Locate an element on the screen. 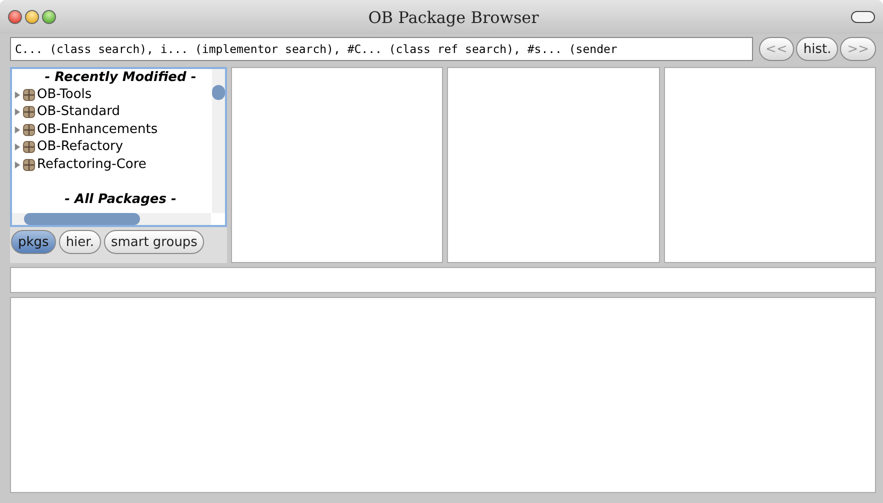 The height and width of the screenshot is (503, 883). close-button is located at coordinates (15, 17).